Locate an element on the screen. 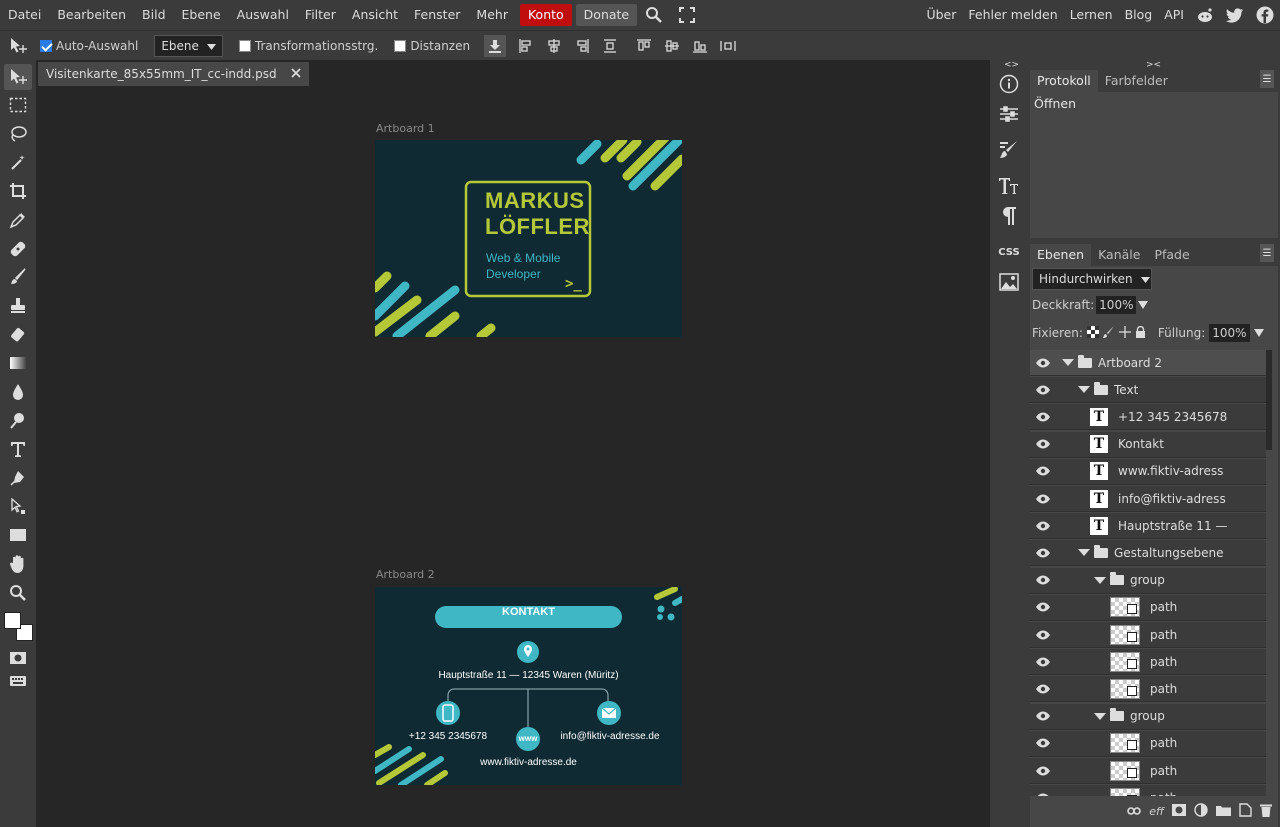 This screenshot has width=1280, height=827. color-swatches is located at coordinates (19, 627).